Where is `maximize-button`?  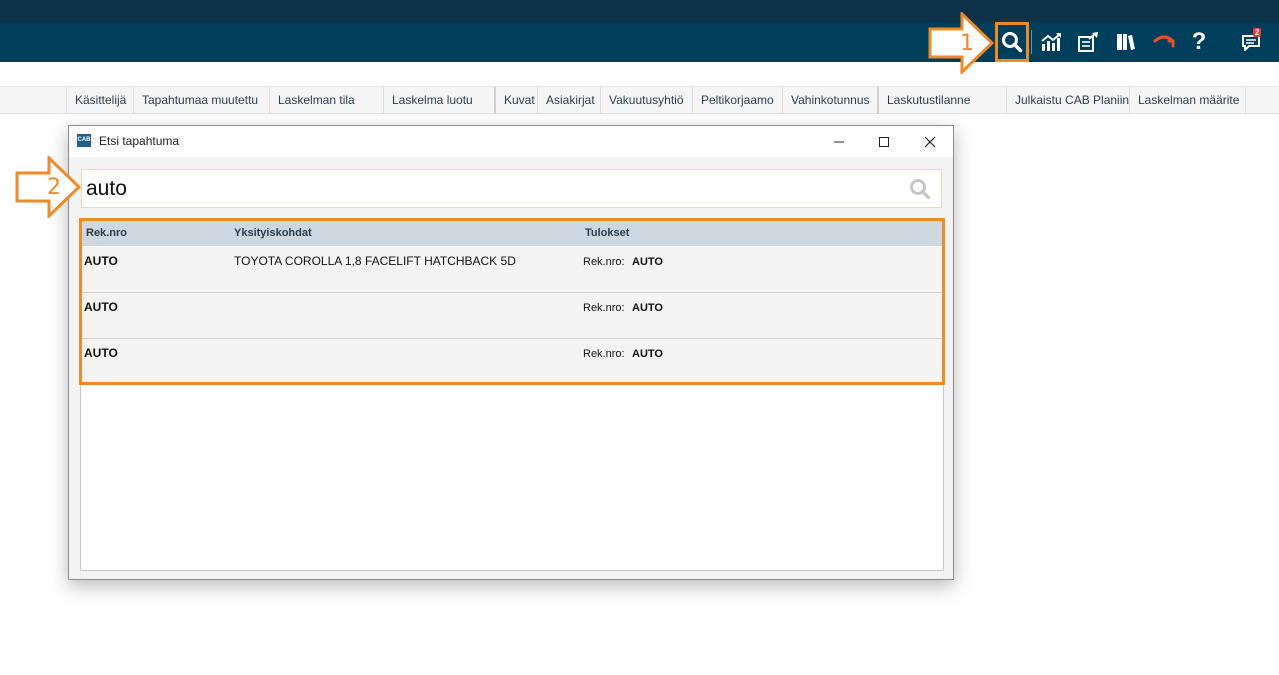 maximize-button is located at coordinates (884, 141).